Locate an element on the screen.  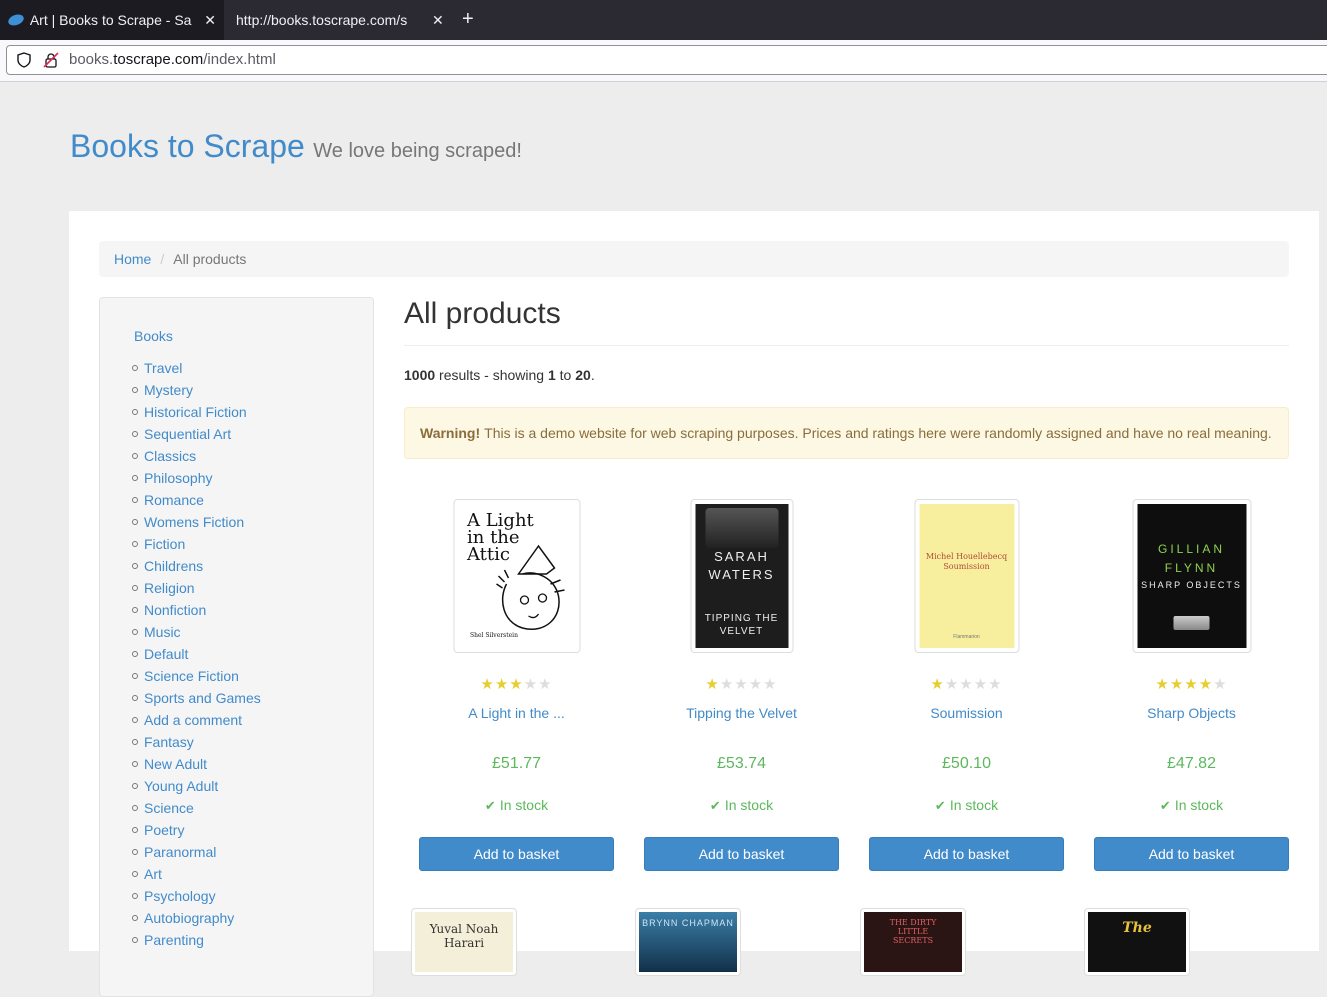
sidebar-item-music: Music is located at coordinates (196, 632).